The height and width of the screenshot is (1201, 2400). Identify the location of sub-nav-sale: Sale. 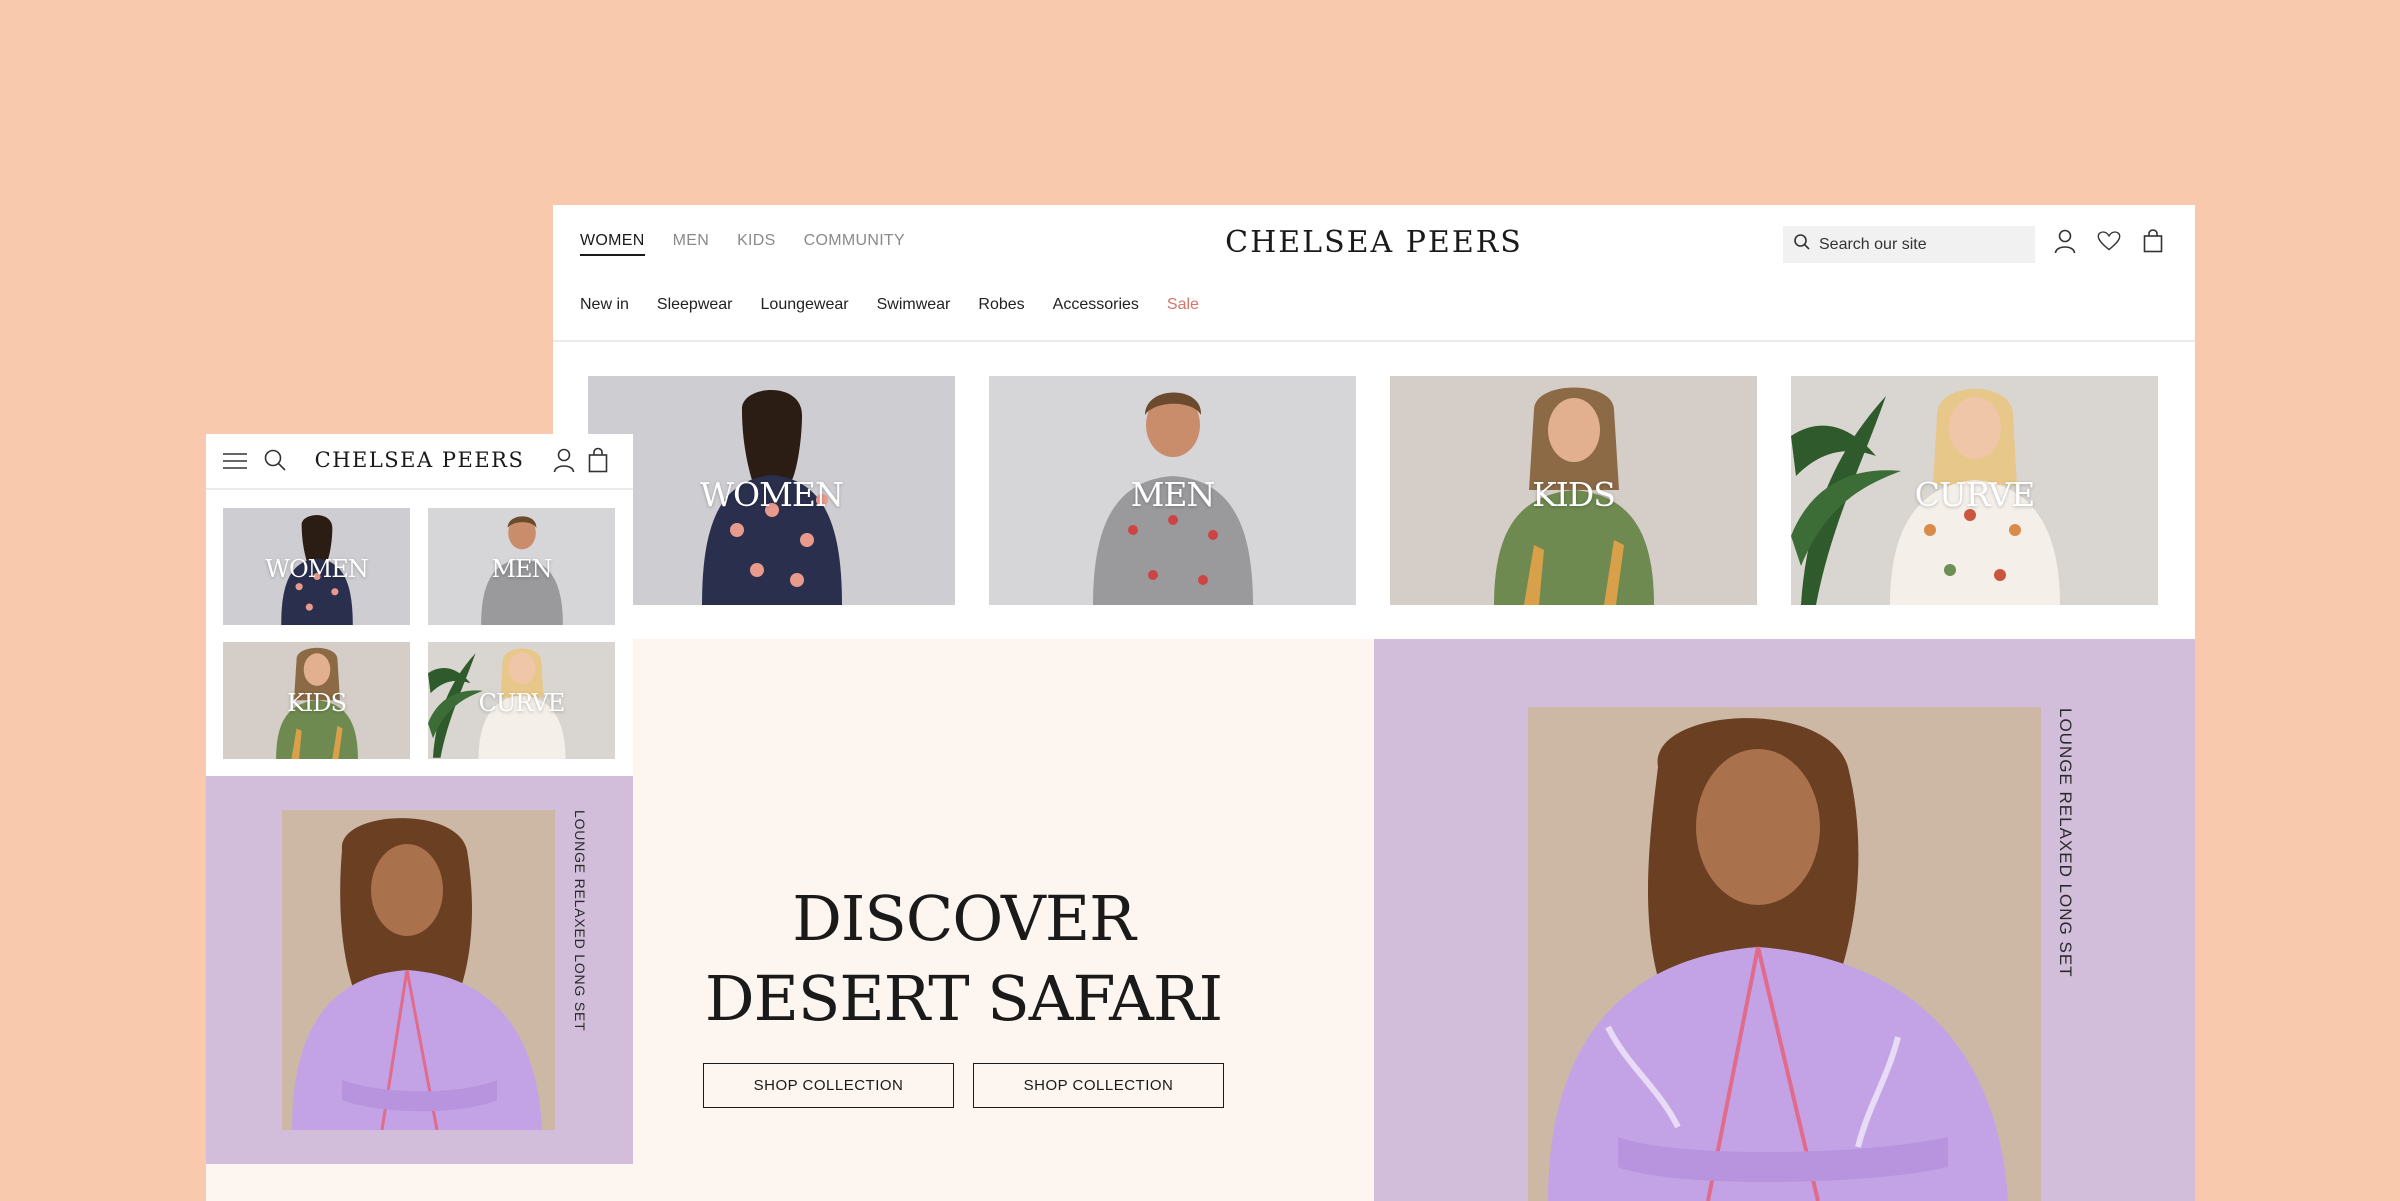
(1183, 305).